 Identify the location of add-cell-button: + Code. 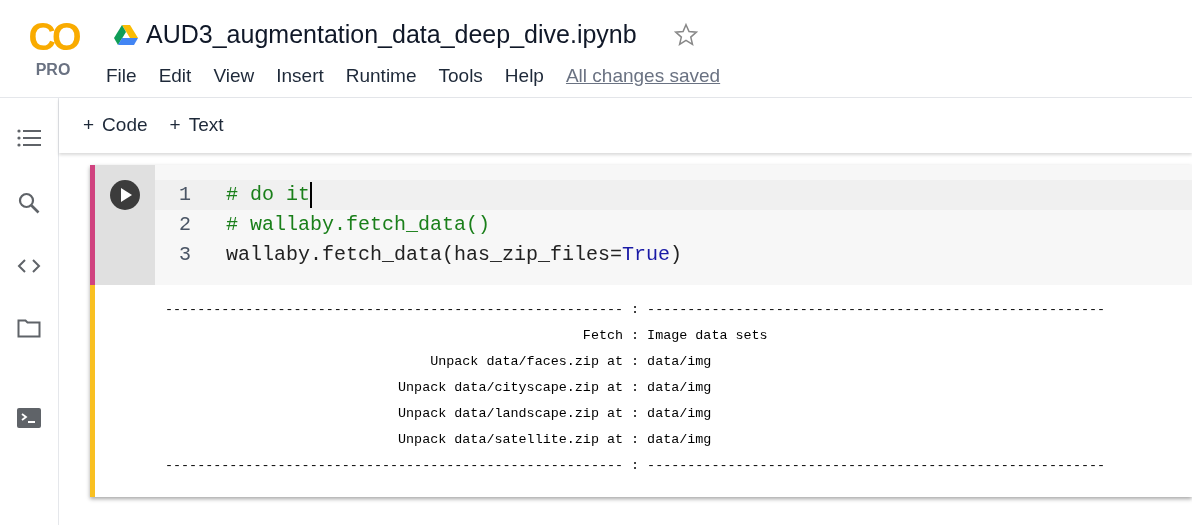
(115, 125).